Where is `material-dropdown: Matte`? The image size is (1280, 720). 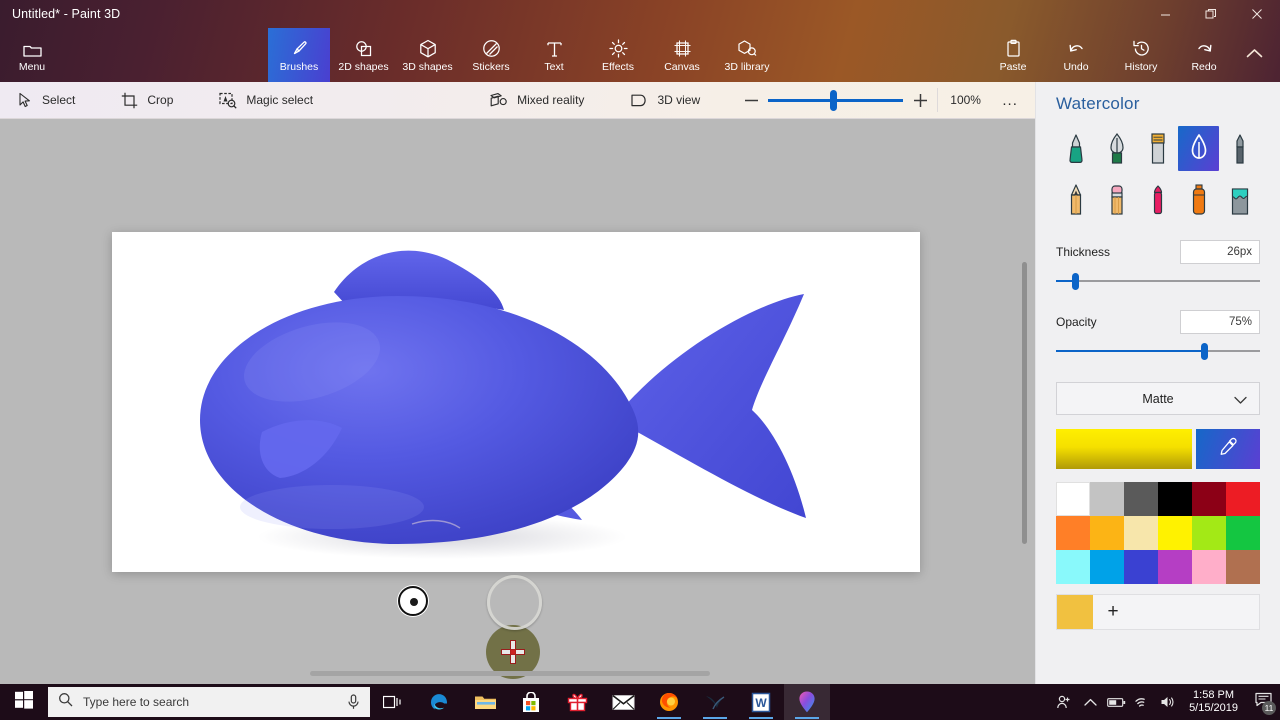
material-dropdown: Matte is located at coordinates (1158, 398).